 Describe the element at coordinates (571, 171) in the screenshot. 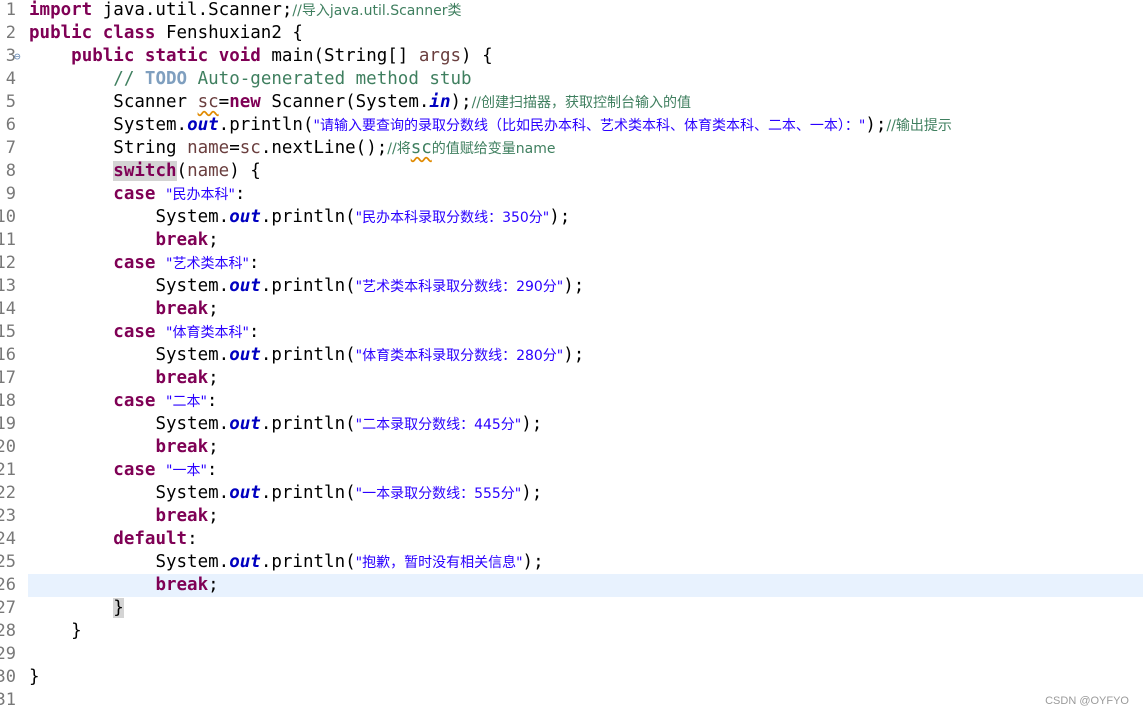

I see `code-line: 8 switch(name) {` at that location.